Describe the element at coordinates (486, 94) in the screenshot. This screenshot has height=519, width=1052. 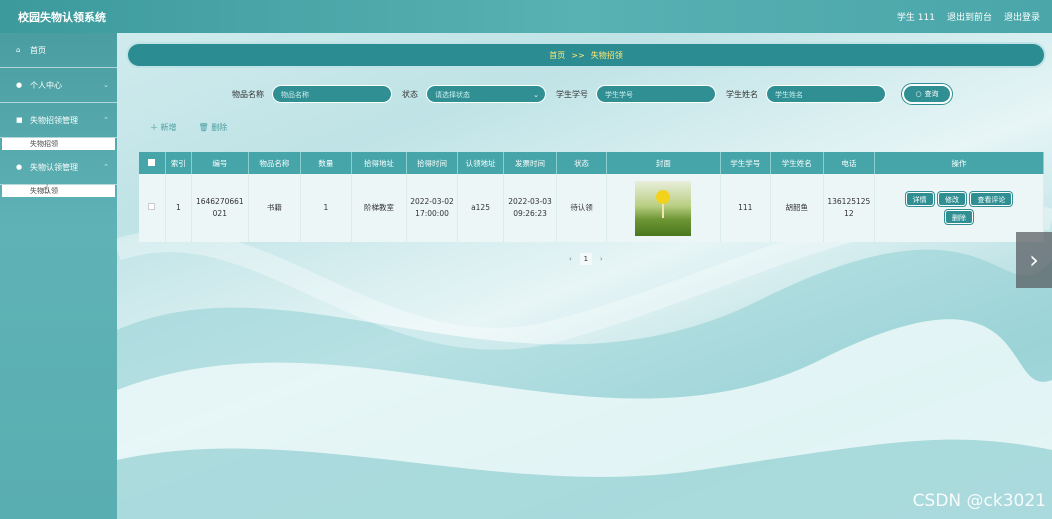
I see `status-select: 请选择状态 ⌄` at that location.